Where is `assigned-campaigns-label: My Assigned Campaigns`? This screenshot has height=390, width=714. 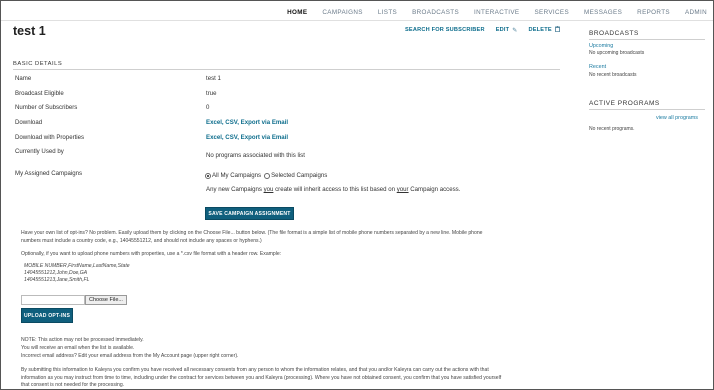 assigned-campaigns-label: My Assigned Campaigns is located at coordinates (49, 173).